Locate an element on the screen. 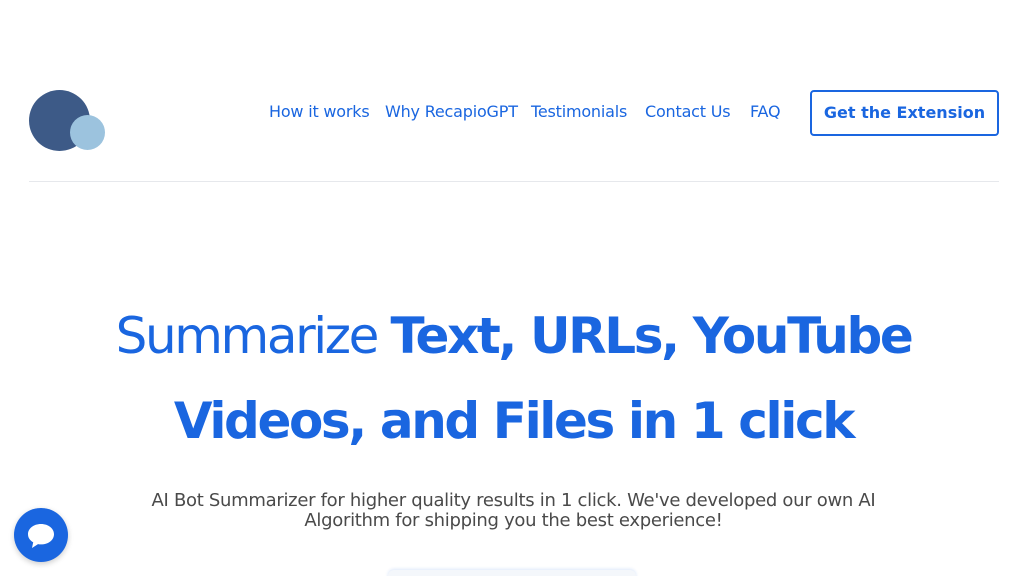  nav-testimonials: Testimonials is located at coordinates (579, 112).